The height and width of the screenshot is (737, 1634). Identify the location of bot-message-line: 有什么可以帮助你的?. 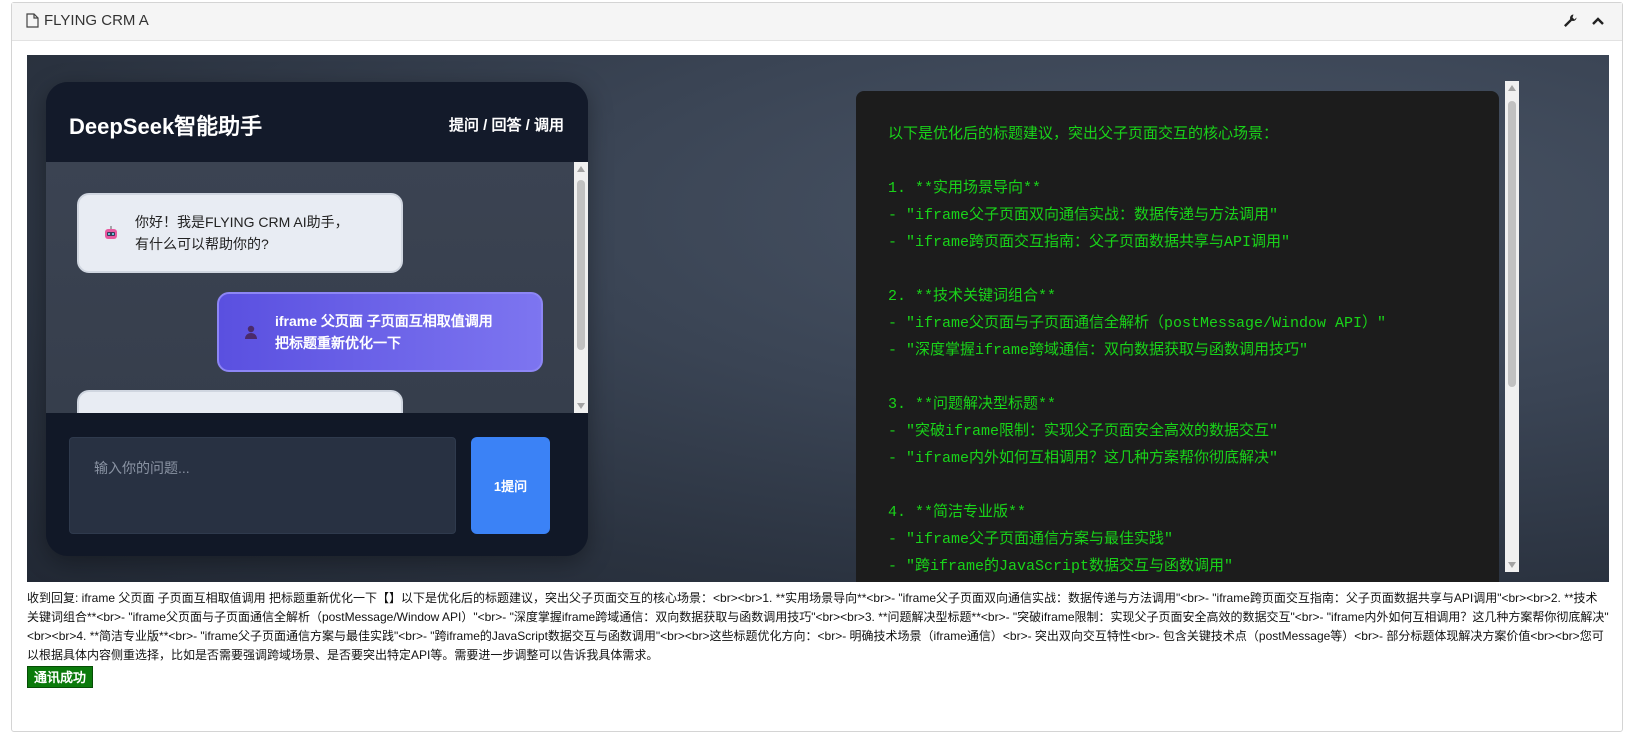
(202, 244).